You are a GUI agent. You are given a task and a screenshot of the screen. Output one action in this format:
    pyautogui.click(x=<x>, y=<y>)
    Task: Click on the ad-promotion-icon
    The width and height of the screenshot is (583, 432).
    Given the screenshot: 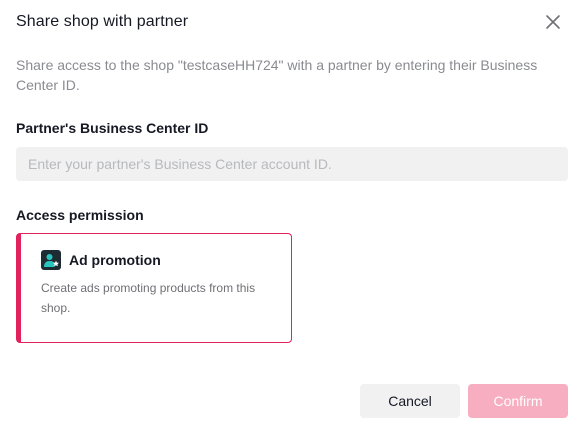 What is the action you would take?
    pyautogui.click(x=51, y=260)
    